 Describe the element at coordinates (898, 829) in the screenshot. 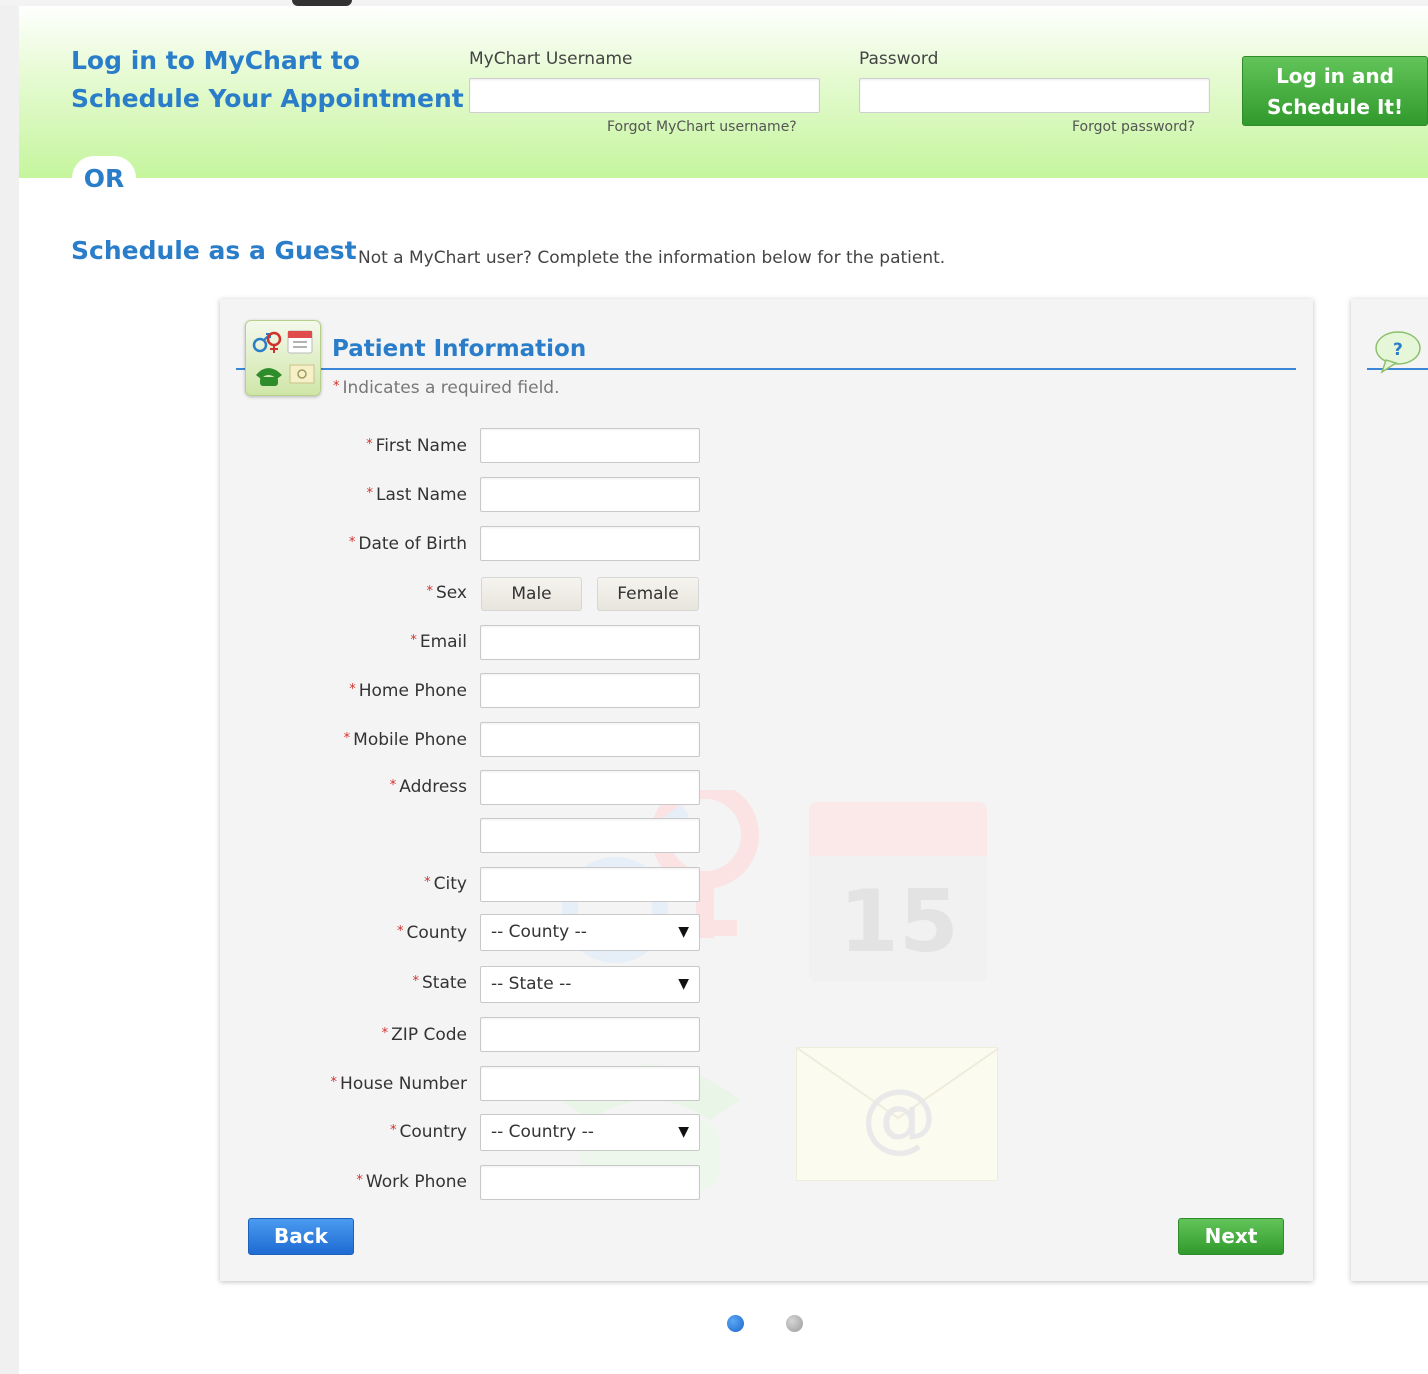

I see `calendar-header` at that location.